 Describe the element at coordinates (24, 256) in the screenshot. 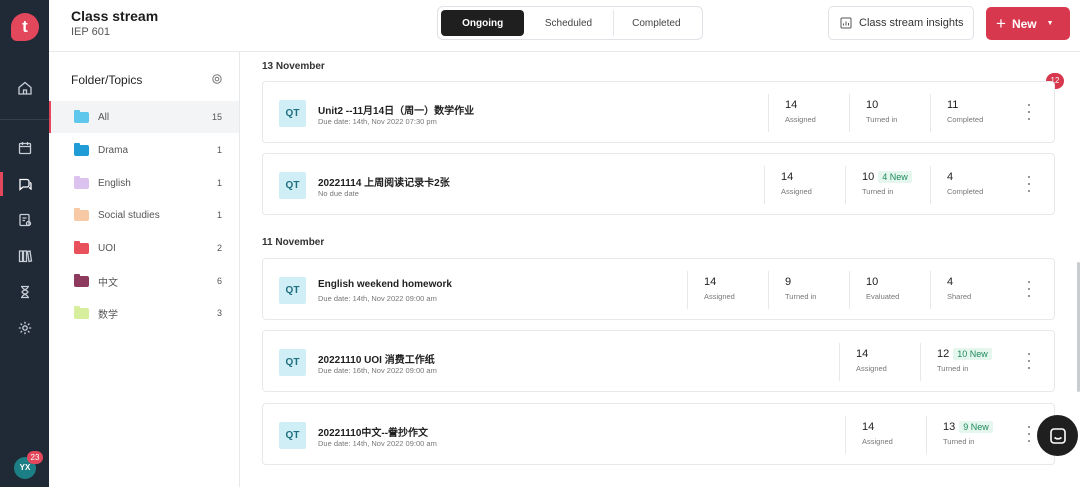

I see `library-icon` at that location.